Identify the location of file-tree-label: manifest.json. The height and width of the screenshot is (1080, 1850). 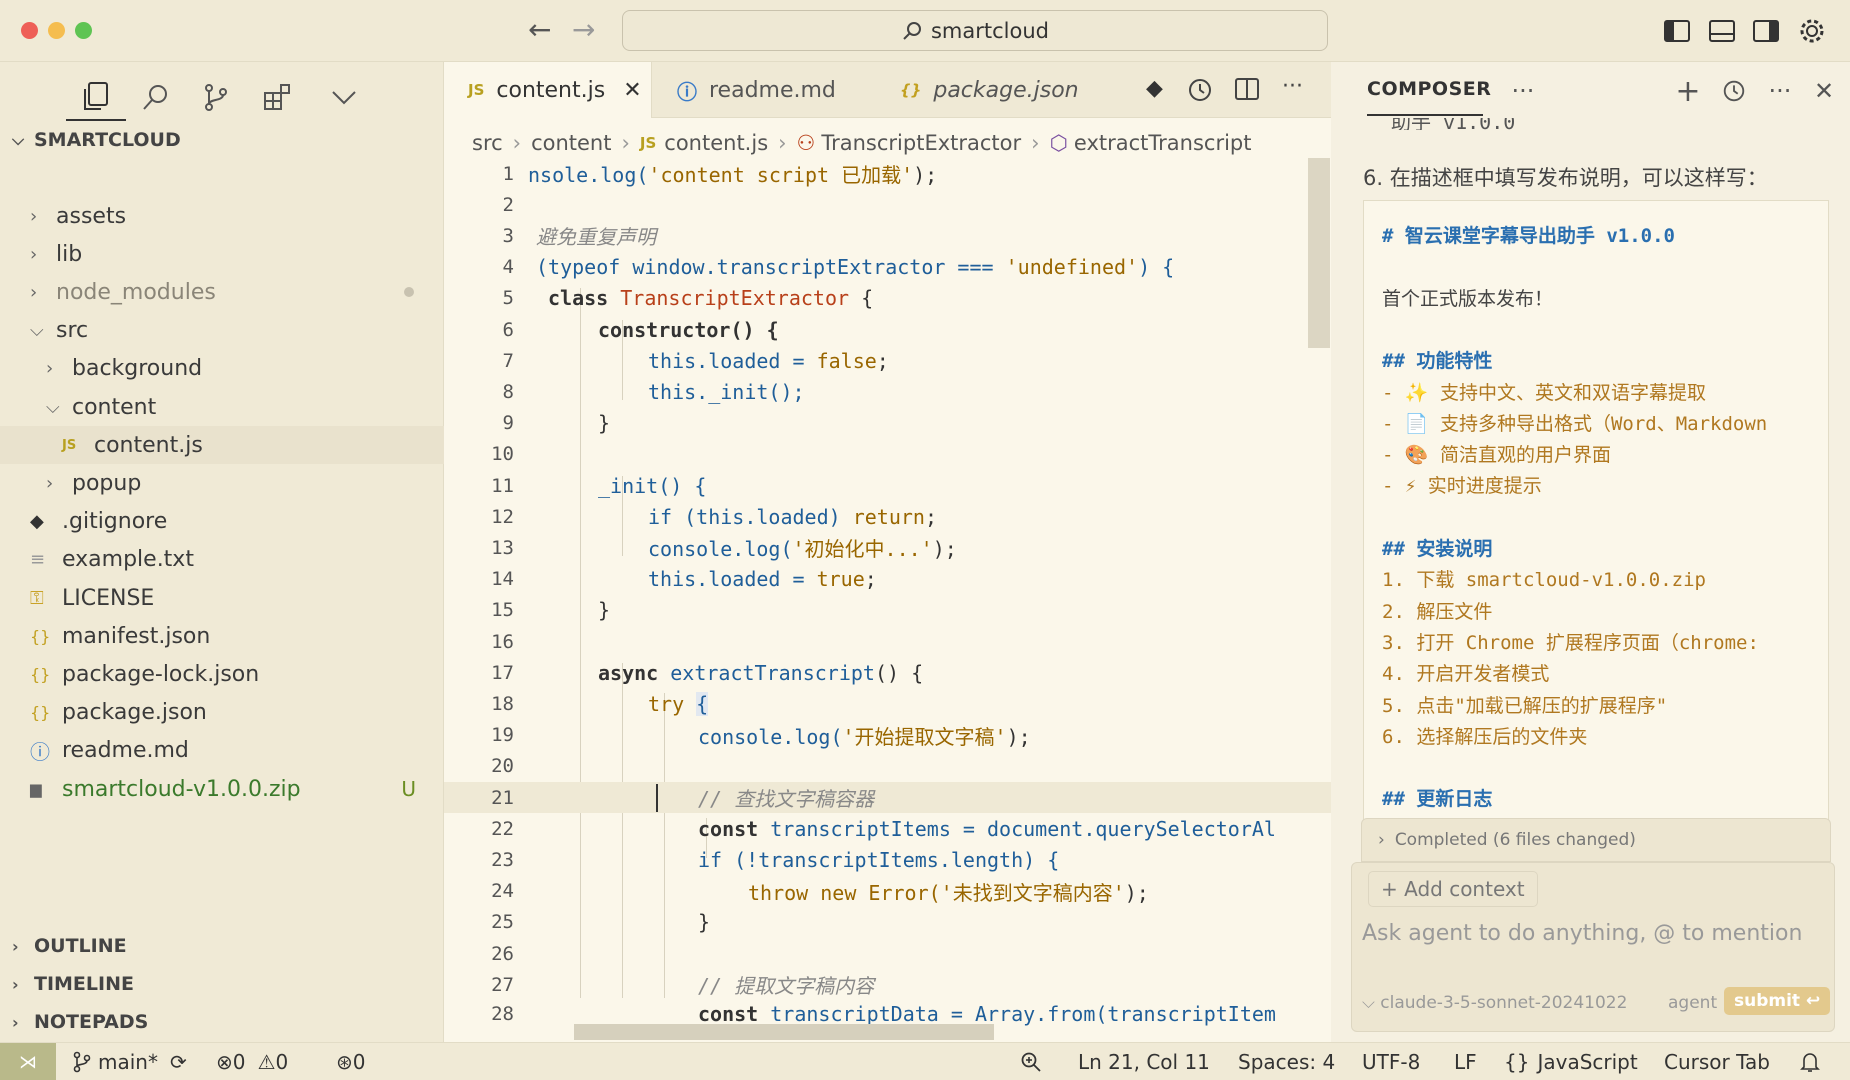
(136, 636).